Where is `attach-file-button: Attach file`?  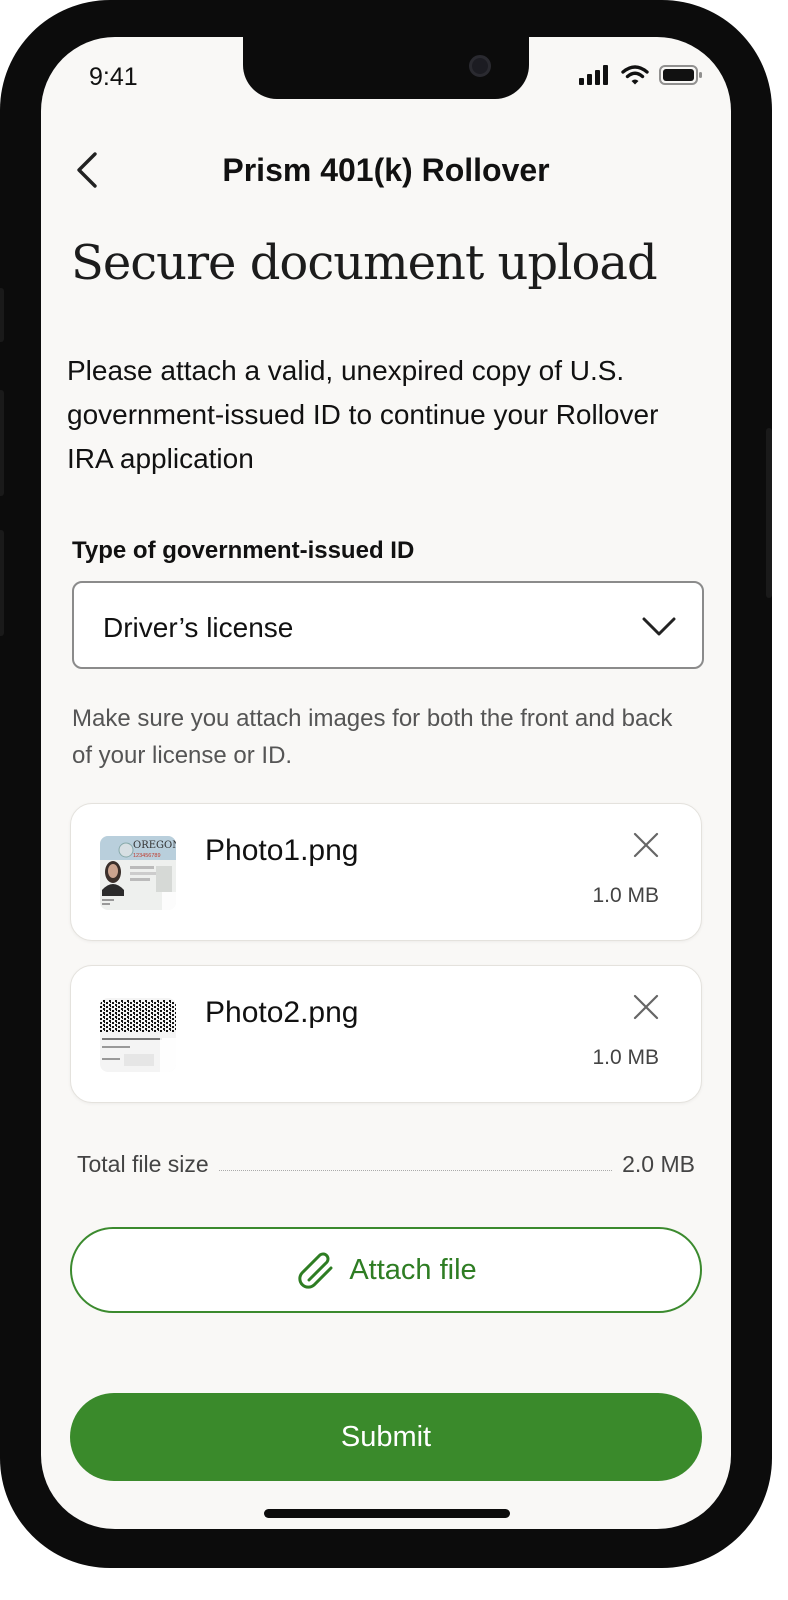 attach-file-button: Attach file is located at coordinates (386, 1270).